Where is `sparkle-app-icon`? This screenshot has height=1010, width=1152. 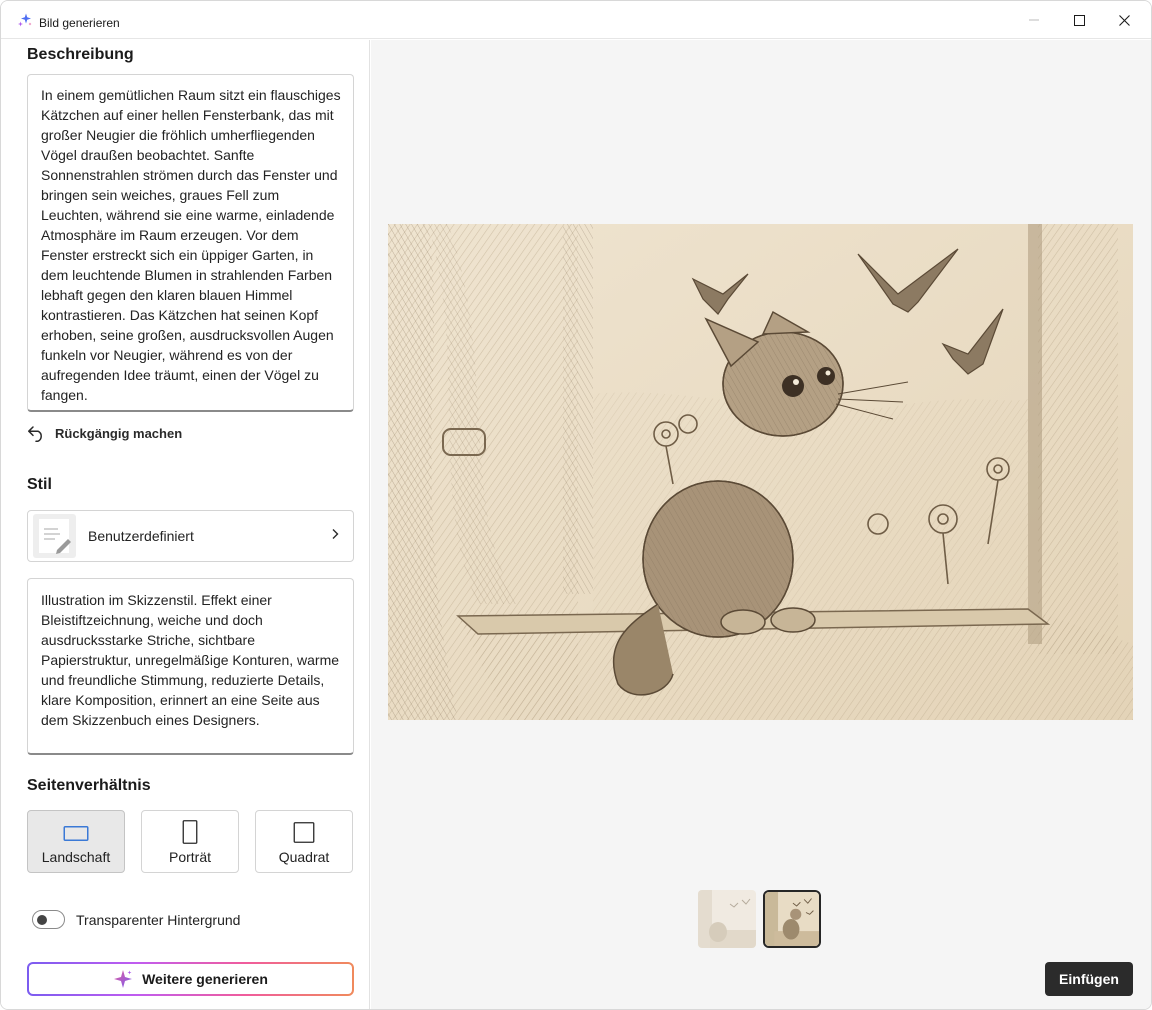 sparkle-app-icon is located at coordinates (25, 20).